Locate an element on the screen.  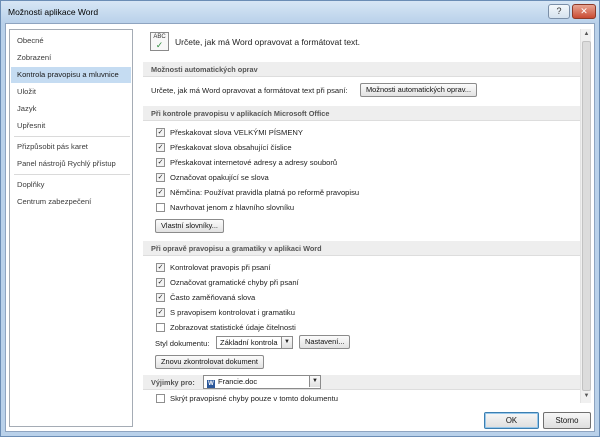
checkbox-label: Označovat opakující se slova is located at coordinates (219, 177).